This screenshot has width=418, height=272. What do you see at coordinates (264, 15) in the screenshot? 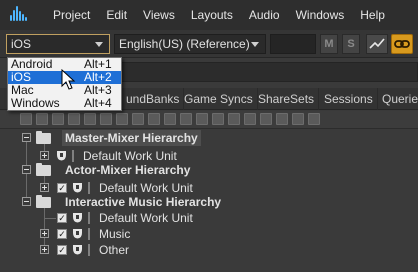
I see `menu-audio: Audio` at bounding box center [264, 15].